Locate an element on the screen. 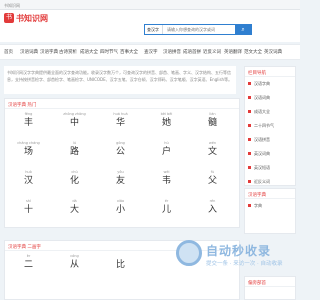 The width and height of the screenshot is (320, 300). sidebar2-title: 汉语字典 is located at coordinates (270, 194).